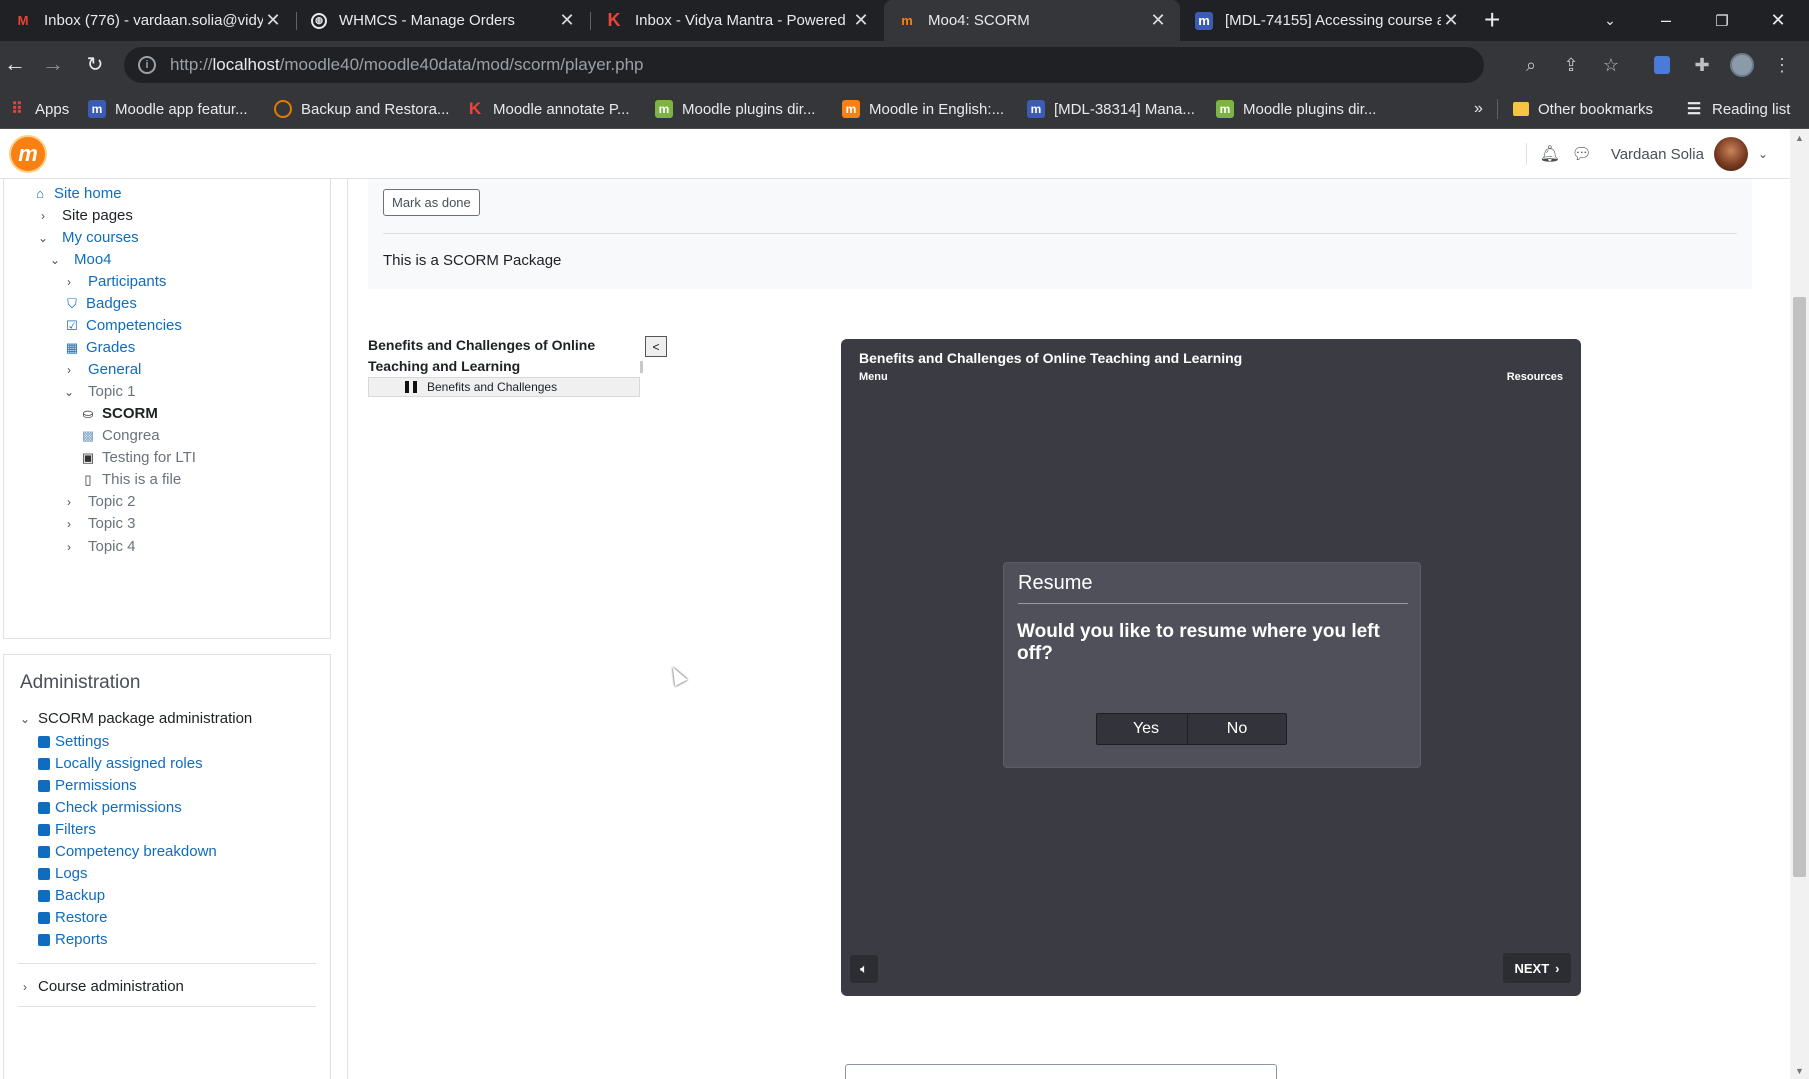 This screenshot has height=1079, width=1809. I want to click on nav-site-home: ⌂ Site home, so click(76, 193).